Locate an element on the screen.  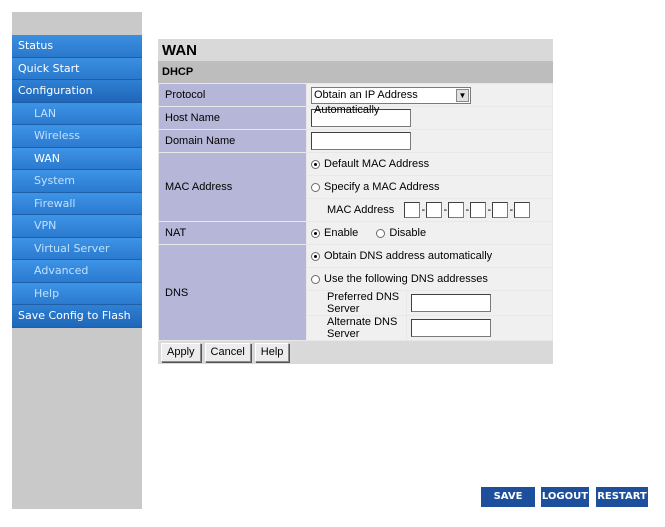
dns-manual-label: Use the following DNS addresses is located at coordinates (406, 279).